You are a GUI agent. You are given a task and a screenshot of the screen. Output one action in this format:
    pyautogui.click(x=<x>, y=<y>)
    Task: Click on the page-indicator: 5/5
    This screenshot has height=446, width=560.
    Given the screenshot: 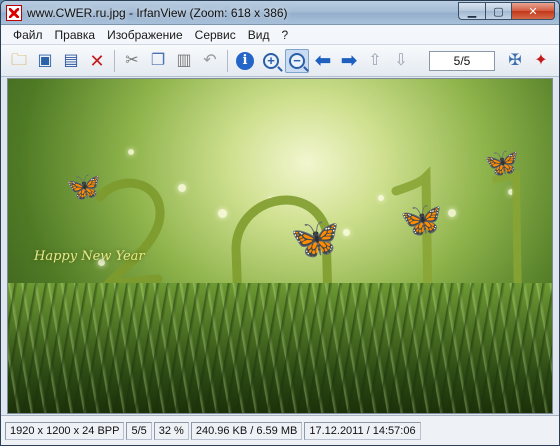 What is the action you would take?
    pyautogui.click(x=462, y=60)
    